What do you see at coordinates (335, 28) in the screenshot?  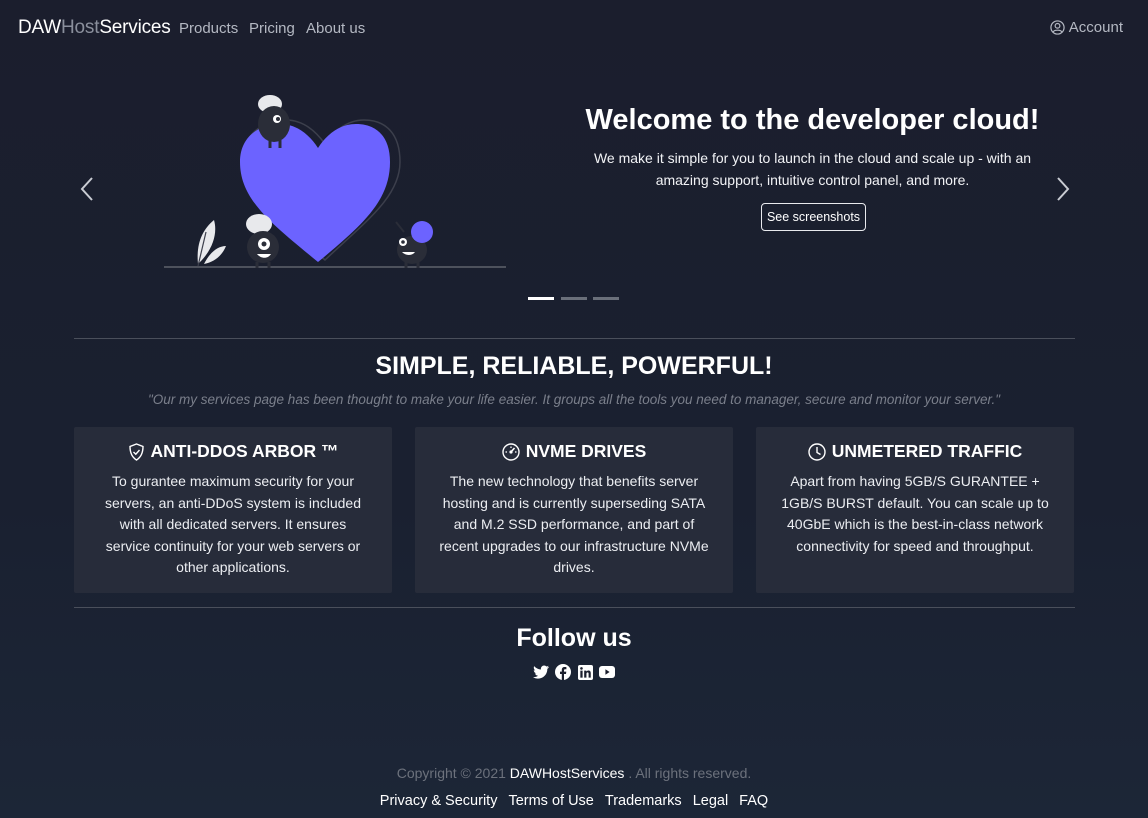 I see `nav-link-about-us: About us` at bounding box center [335, 28].